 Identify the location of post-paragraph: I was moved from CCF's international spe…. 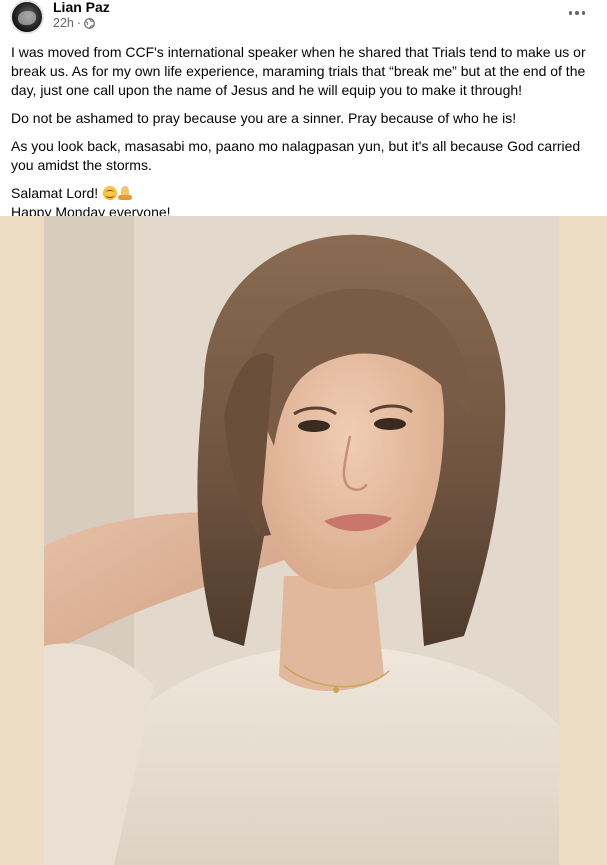
(298, 71).